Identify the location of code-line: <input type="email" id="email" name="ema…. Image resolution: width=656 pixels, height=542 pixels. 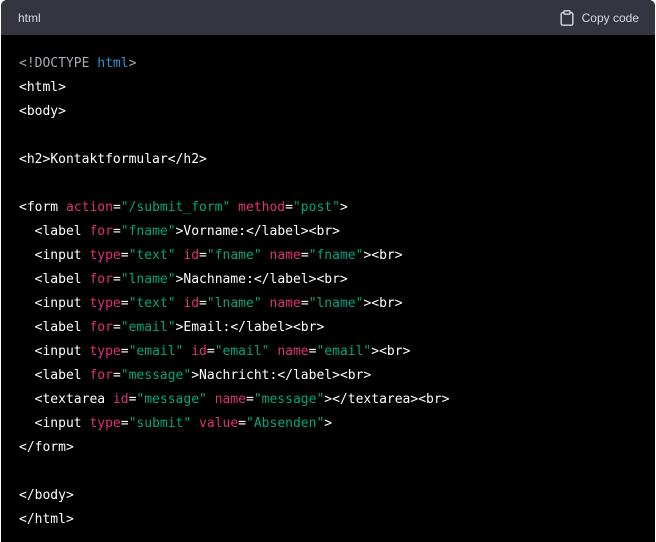
(337, 352).